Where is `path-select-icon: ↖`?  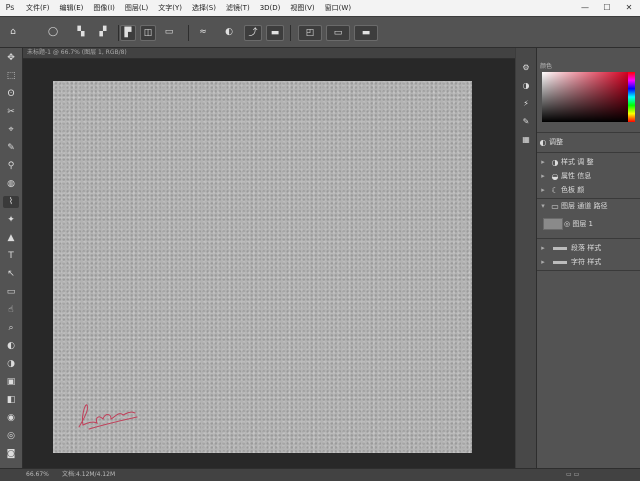 path-select-icon: ↖ is located at coordinates (11, 274).